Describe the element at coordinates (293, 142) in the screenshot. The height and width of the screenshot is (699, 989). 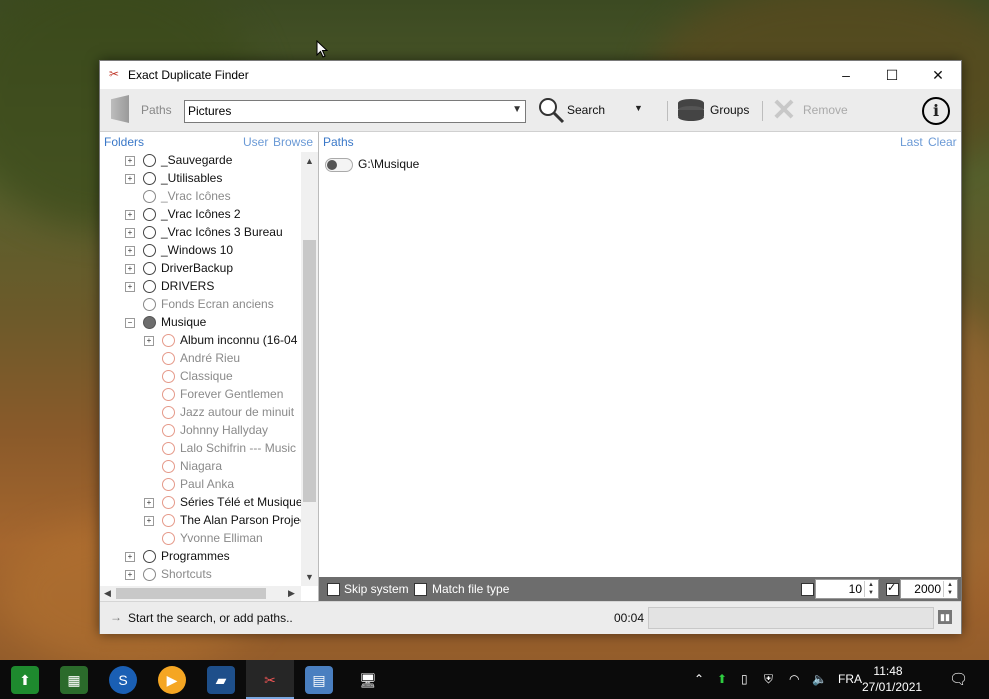
I see `browse-link: Browse` at that location.